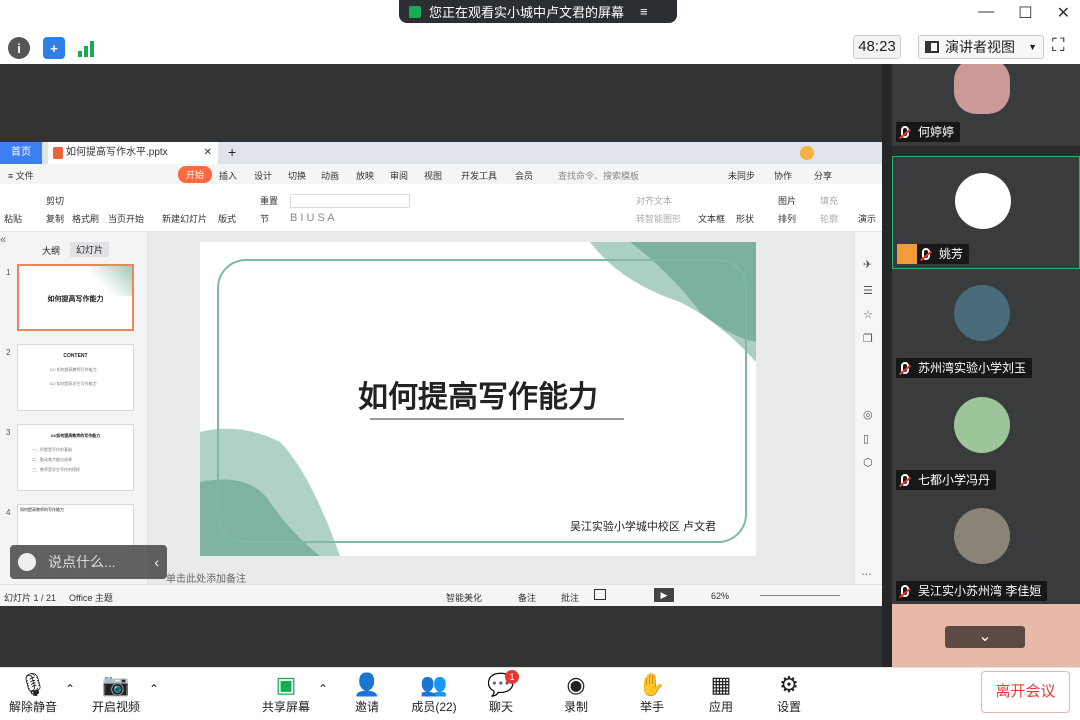 Image resolution: width=1080 pixels, height=720 pixels. Describe the element at coordinates (576, 694) in the screenshot. I see `record-button: ◉ 录制` at that location.